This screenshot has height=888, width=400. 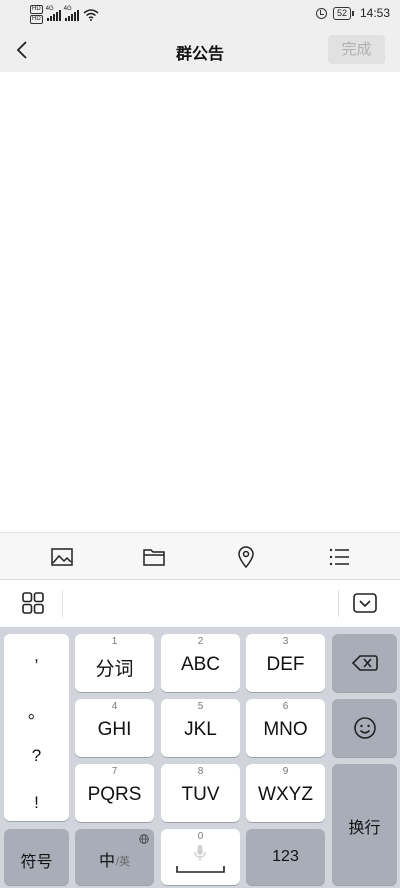 I want to click on hd-indicators: HD HD, so click(x=36, y=14).